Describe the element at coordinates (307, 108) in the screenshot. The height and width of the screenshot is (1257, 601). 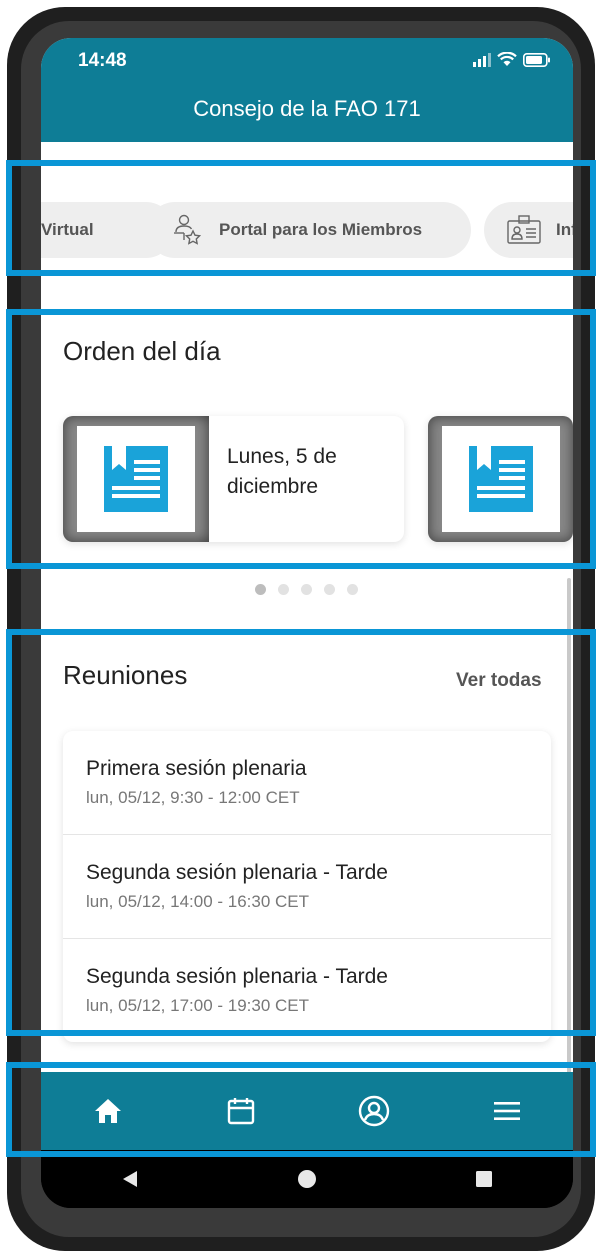
I see `app-title: Consejo de la FAO 171` at that location.